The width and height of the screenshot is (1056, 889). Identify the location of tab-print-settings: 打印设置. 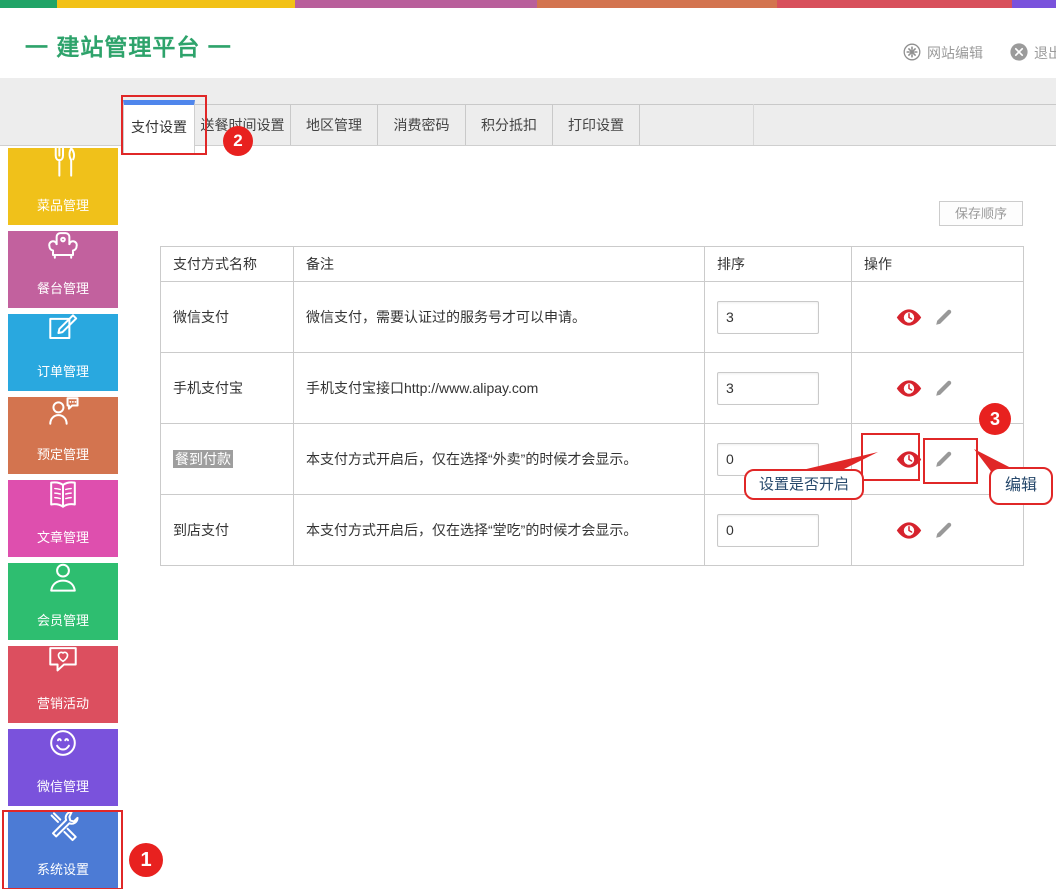
(596, 124).